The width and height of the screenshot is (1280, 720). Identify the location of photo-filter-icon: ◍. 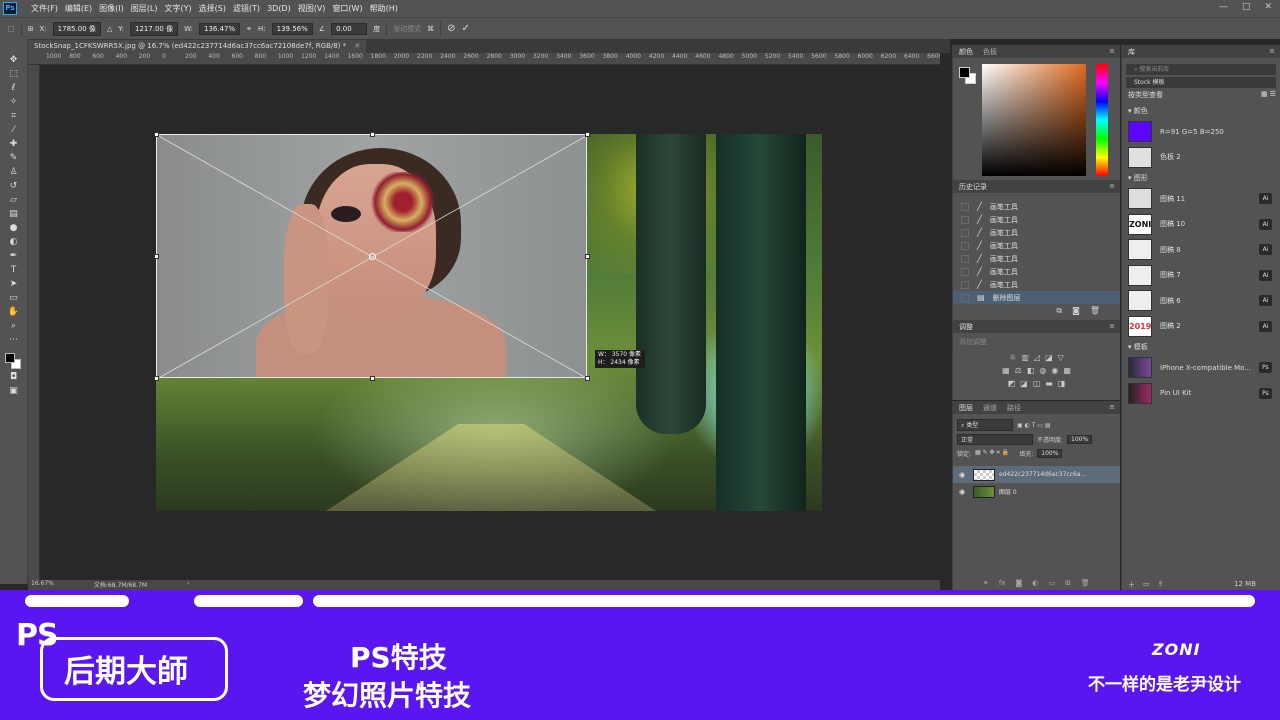
(1042, 370).